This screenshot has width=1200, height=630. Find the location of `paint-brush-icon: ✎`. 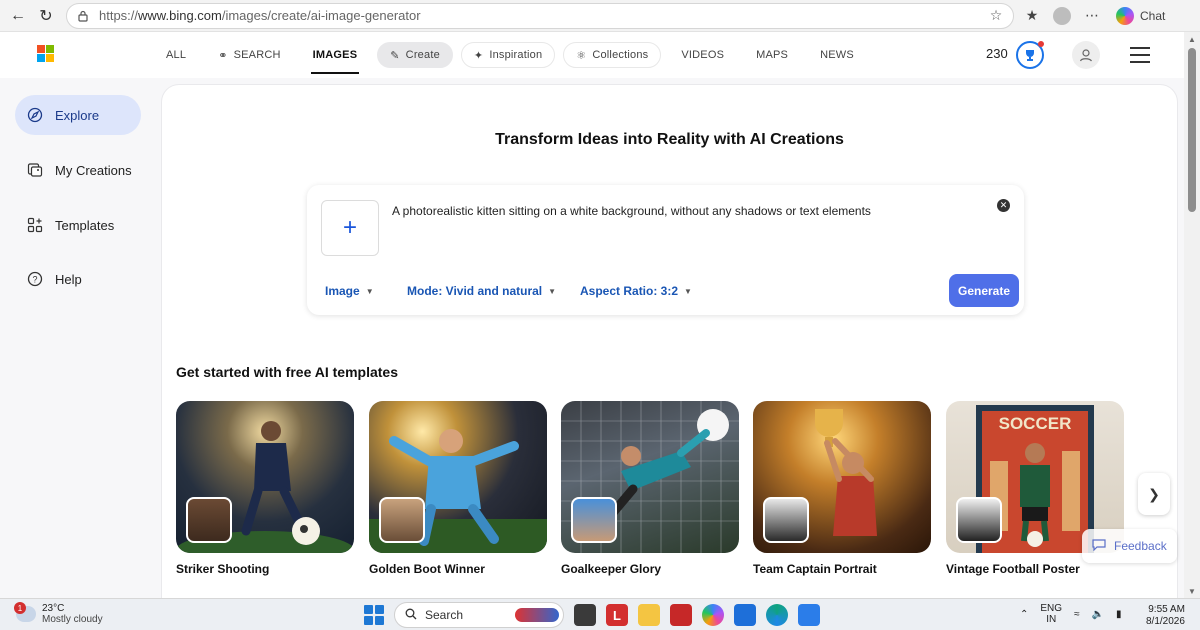

paint-brush-icon: ✎ is located at coordinates (395, 55).